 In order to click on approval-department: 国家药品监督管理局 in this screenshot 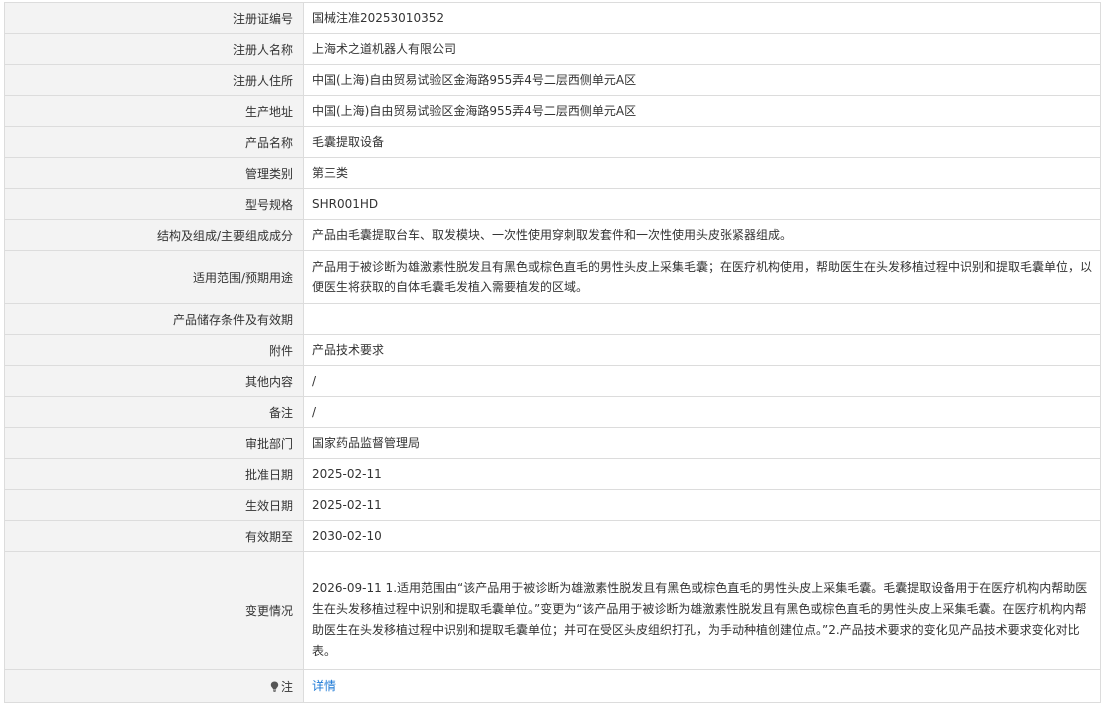, I will do `click(702, 443)`.